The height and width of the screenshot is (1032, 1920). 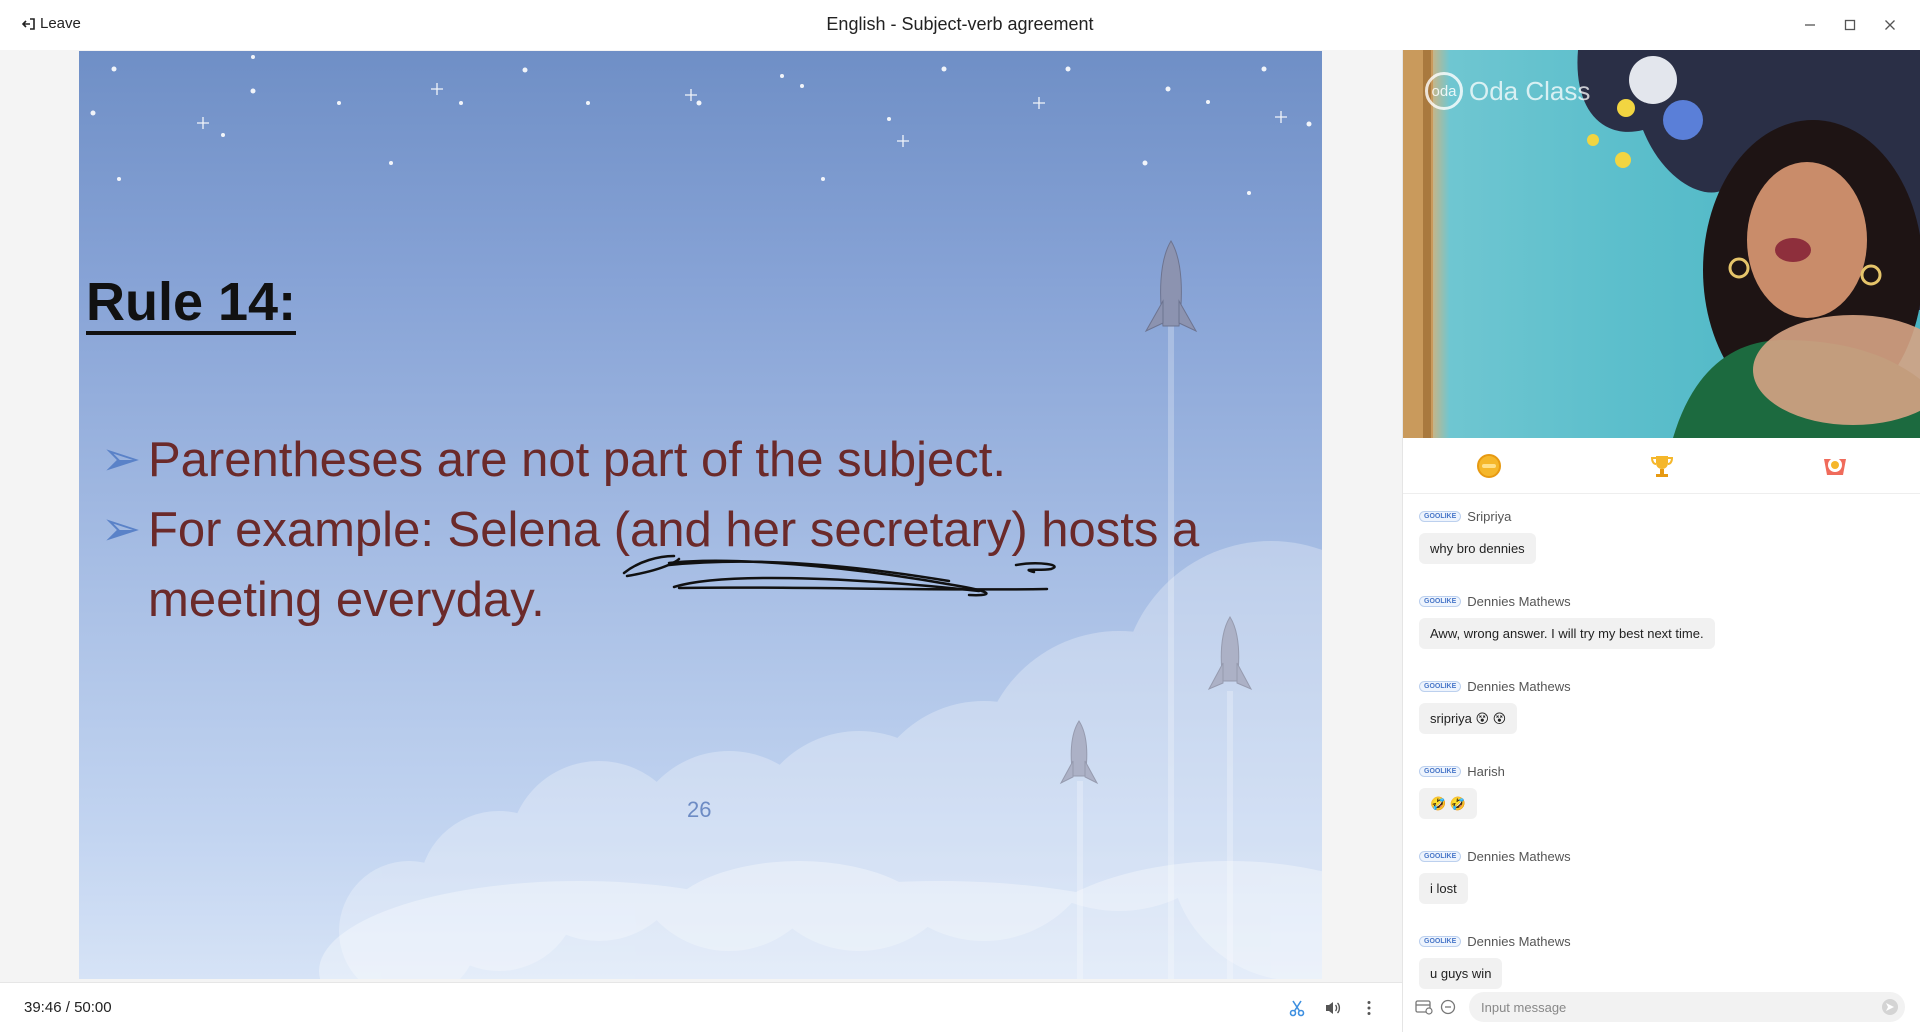 I want to click on minimize-icon, so click(x=1810, y=25).